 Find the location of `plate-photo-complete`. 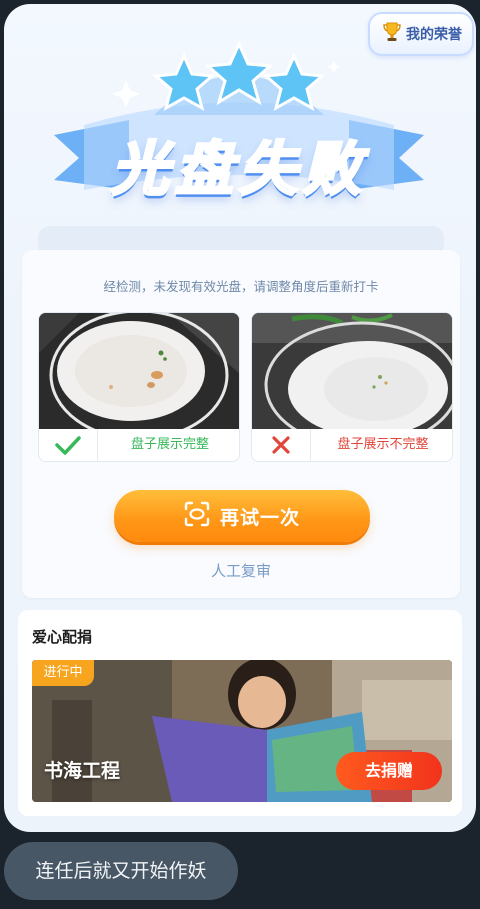

plate-photo-complete is located at coordinates (139, 371).